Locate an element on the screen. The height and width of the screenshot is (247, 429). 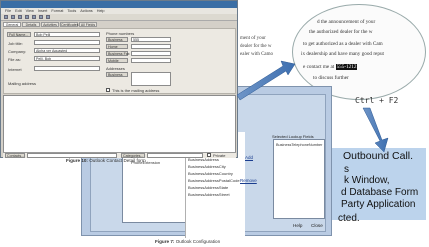
field-item: BusinessAddressPostalCode is located at coordinates (214, 180).